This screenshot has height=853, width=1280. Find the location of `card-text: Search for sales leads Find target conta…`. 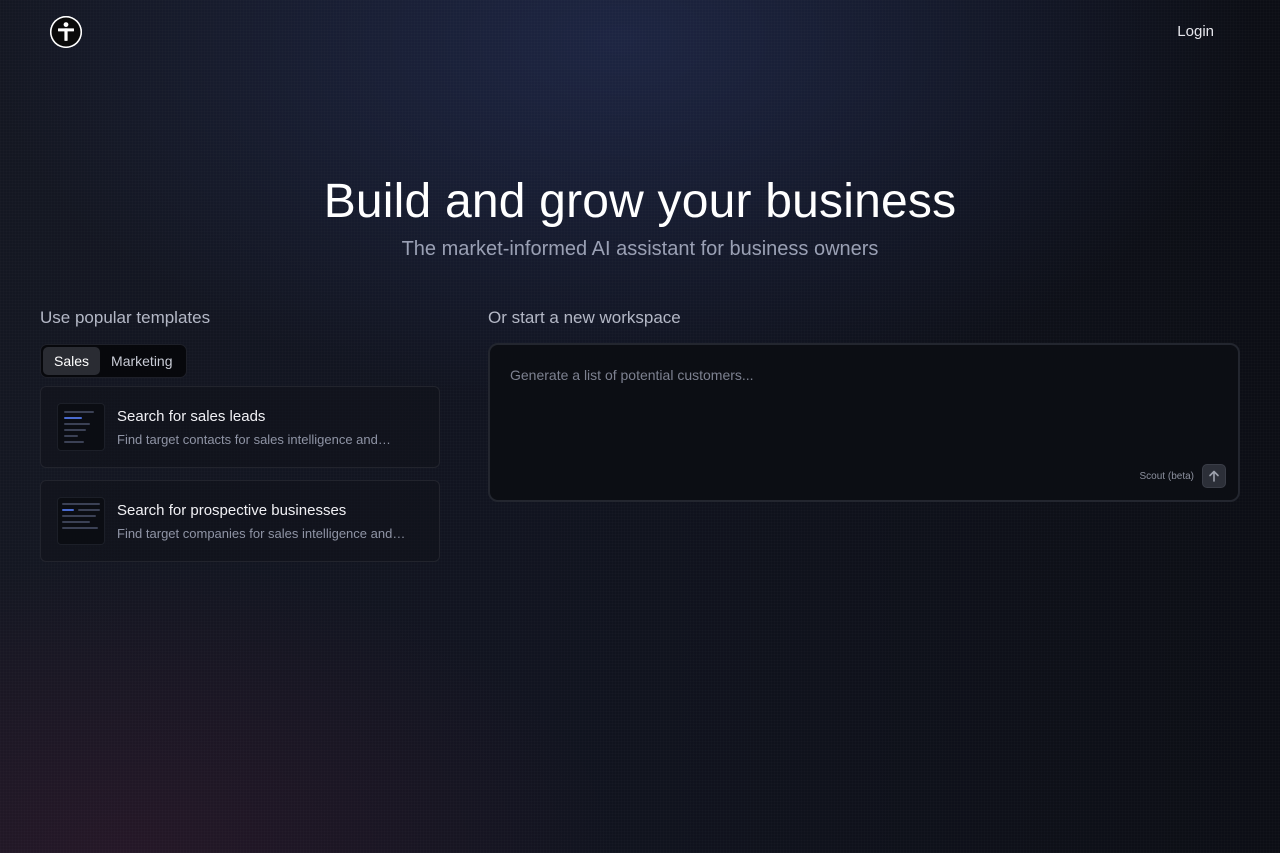

card-text: Search for sales leads Find target conta… is located at coordinates (262, 427).